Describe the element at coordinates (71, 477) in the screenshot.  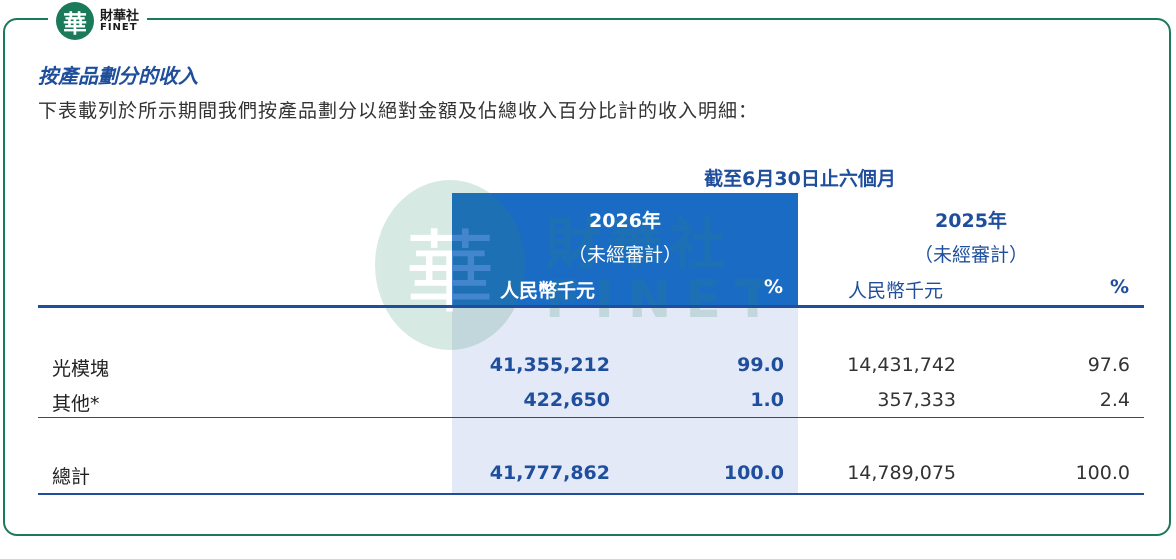
I see `total-label: 總計` at that location.